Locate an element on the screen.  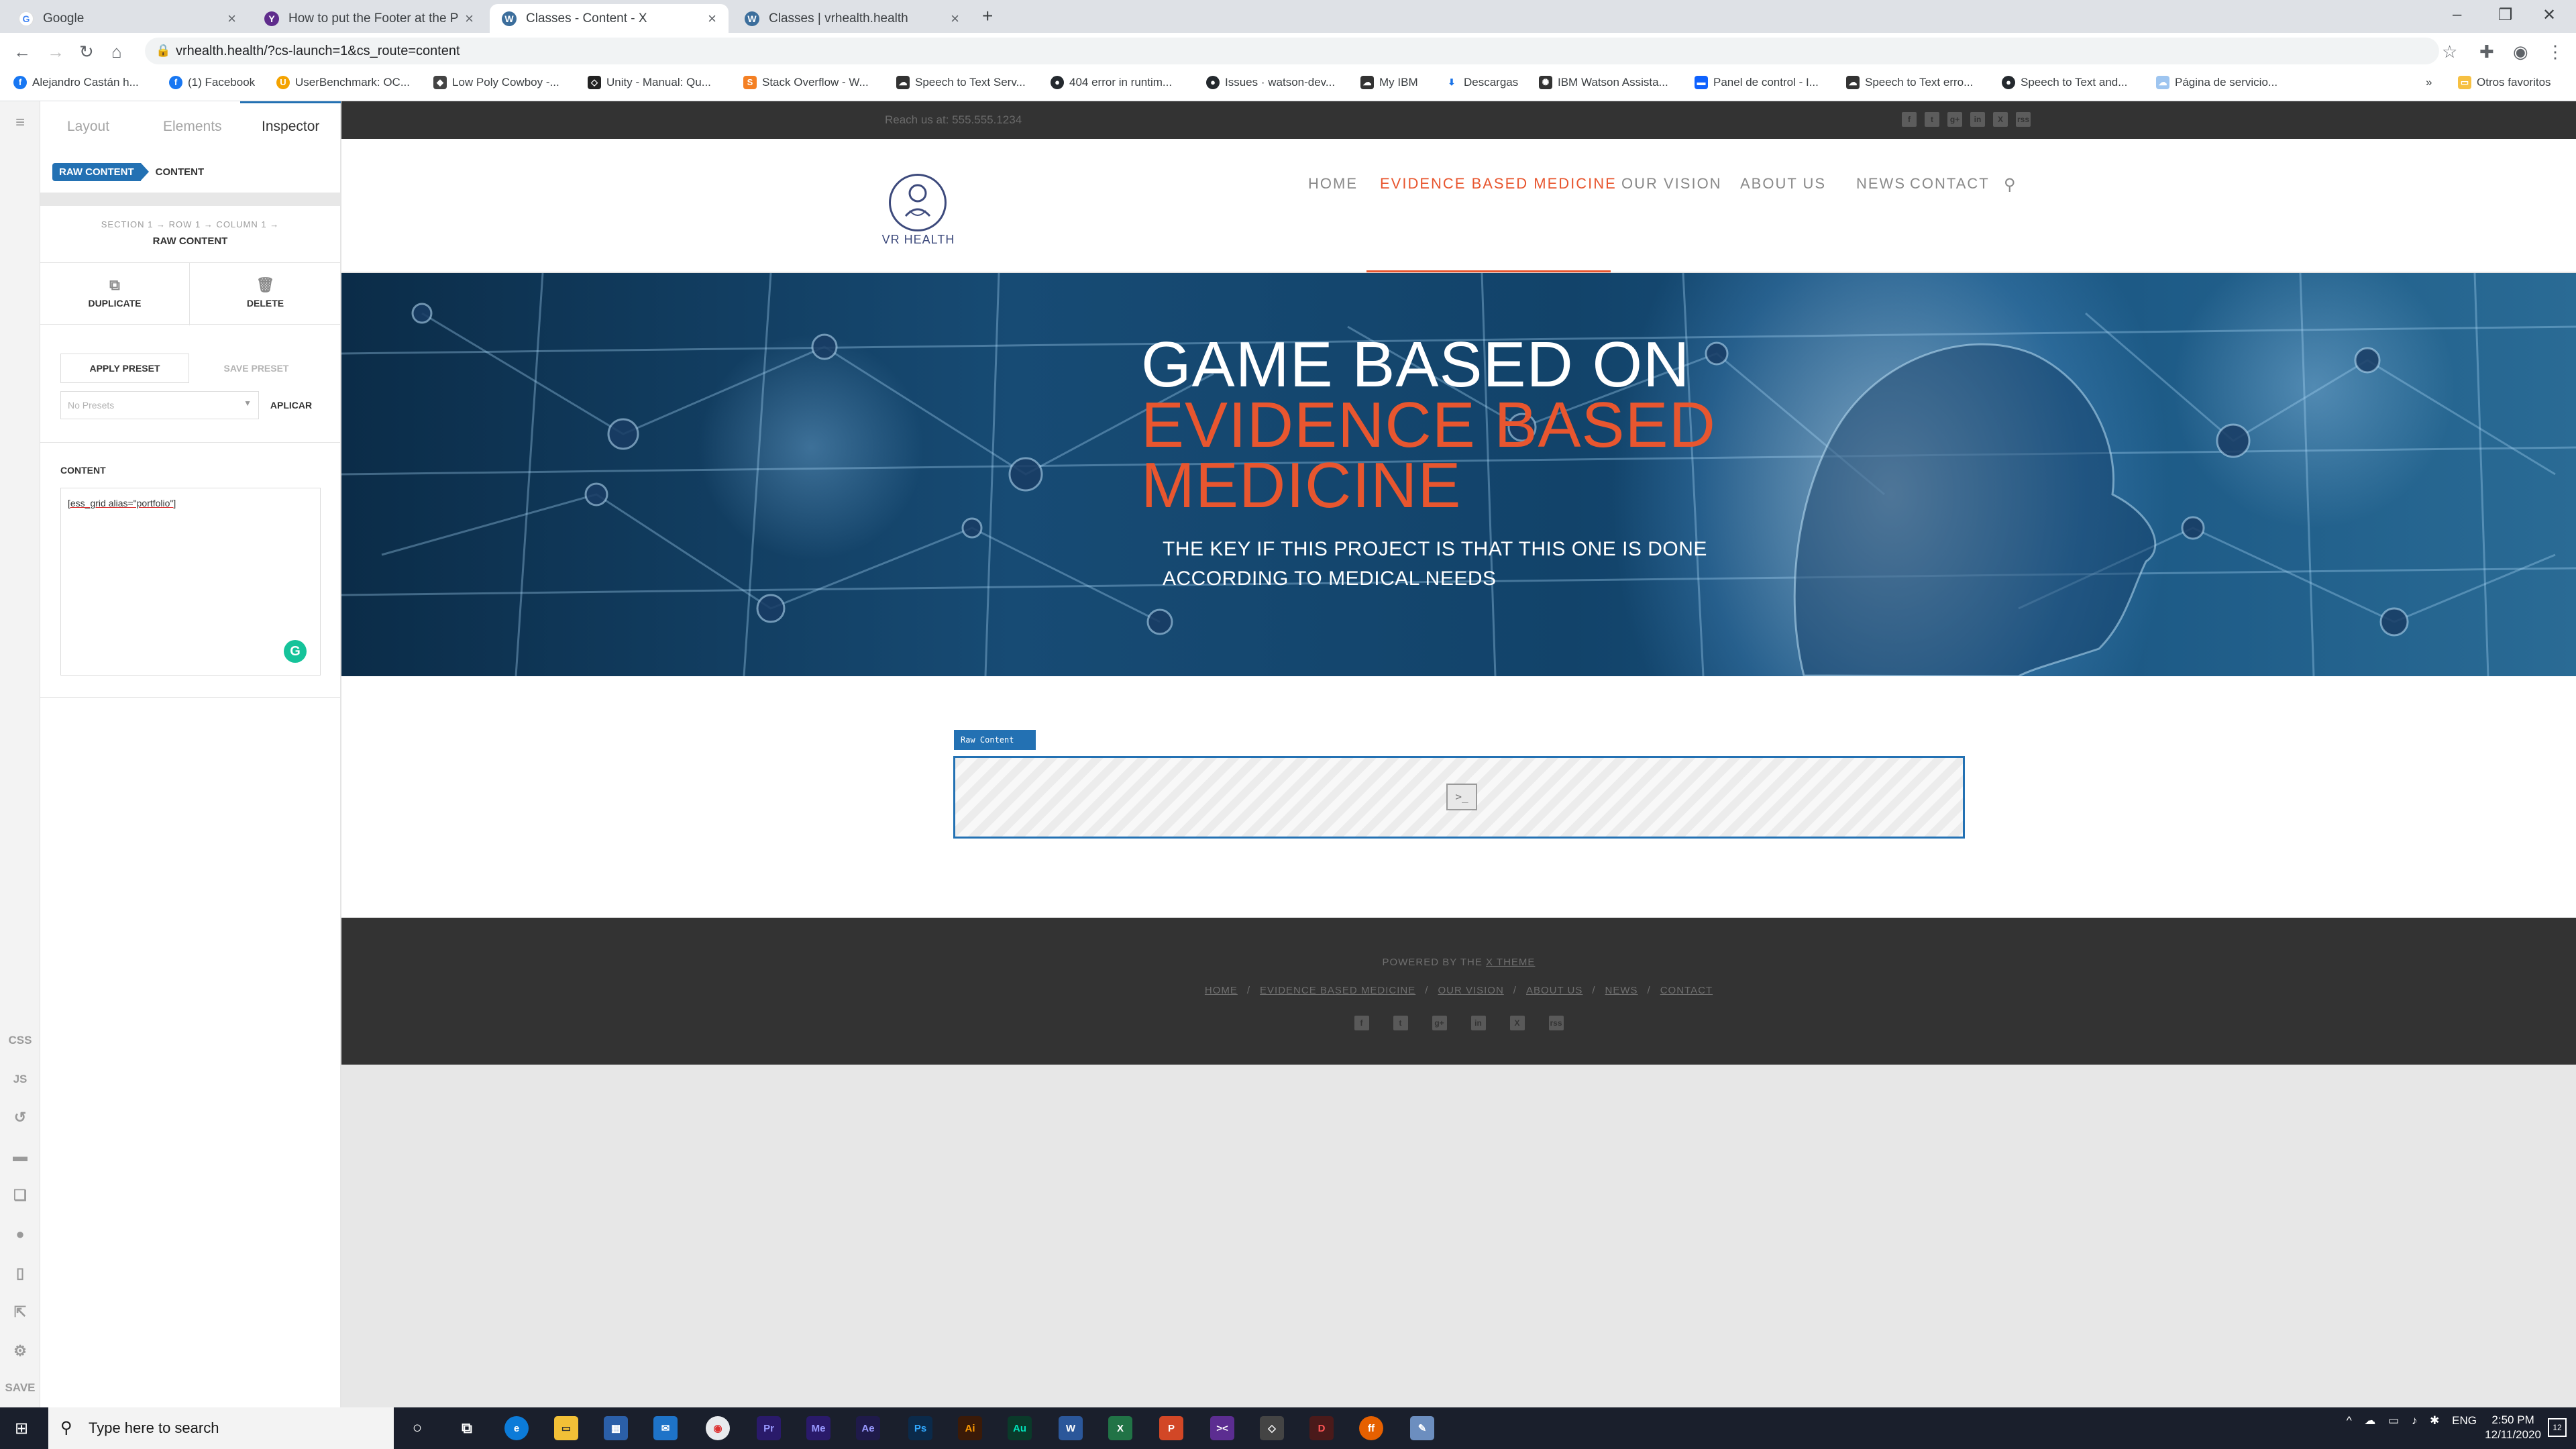
grammarly-icon: G is located at coordinates (295, 651).